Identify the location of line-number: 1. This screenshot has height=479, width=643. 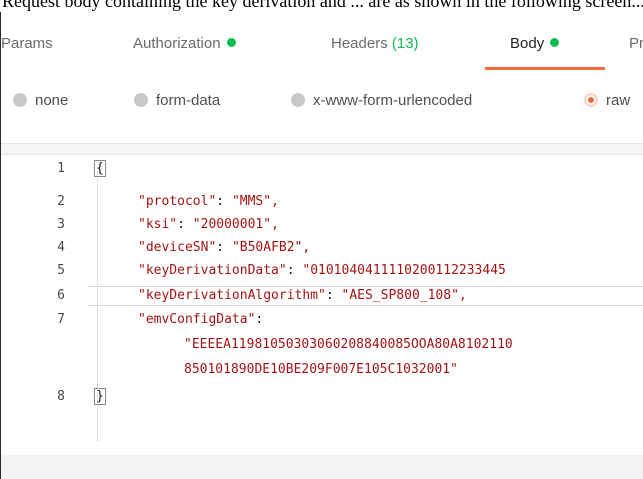
(61, 168).